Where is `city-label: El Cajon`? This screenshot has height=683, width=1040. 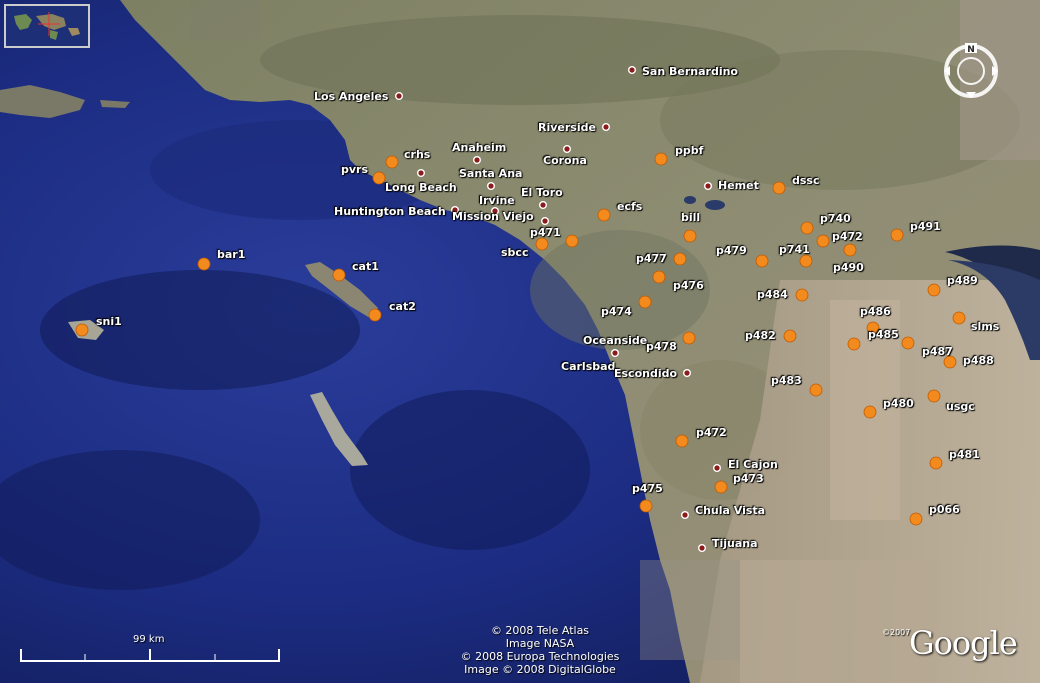 city-label: El Cajon is located at coordinates (753, 465).